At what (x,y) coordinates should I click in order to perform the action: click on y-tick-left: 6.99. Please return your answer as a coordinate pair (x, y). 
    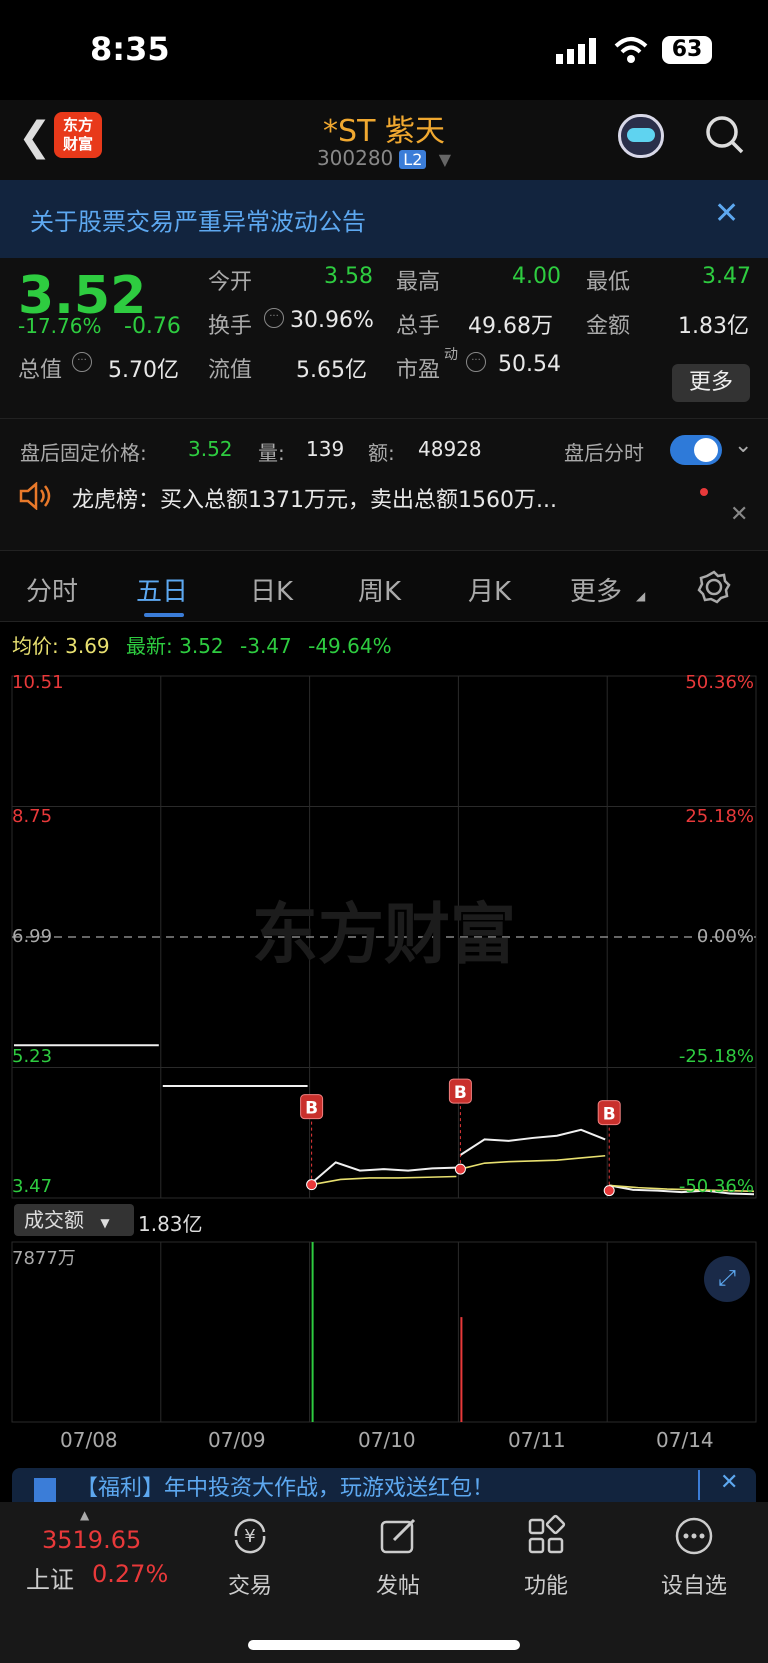
    Looking at the image, I should click on (32, 936).